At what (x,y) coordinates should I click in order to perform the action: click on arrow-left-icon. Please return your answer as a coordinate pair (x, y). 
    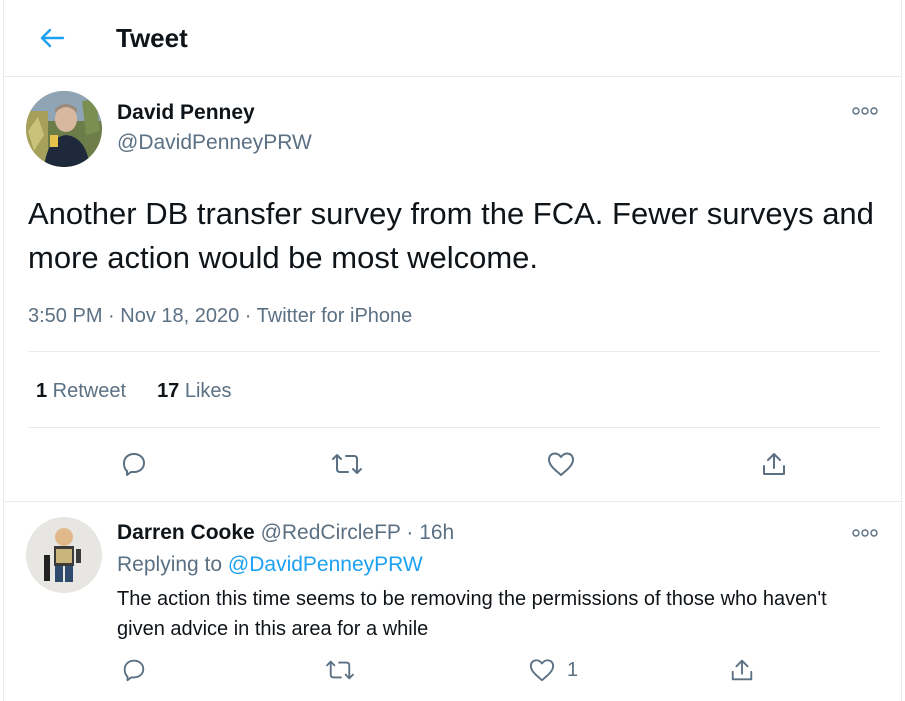
    Looking at the image, I should click on (52, 38).